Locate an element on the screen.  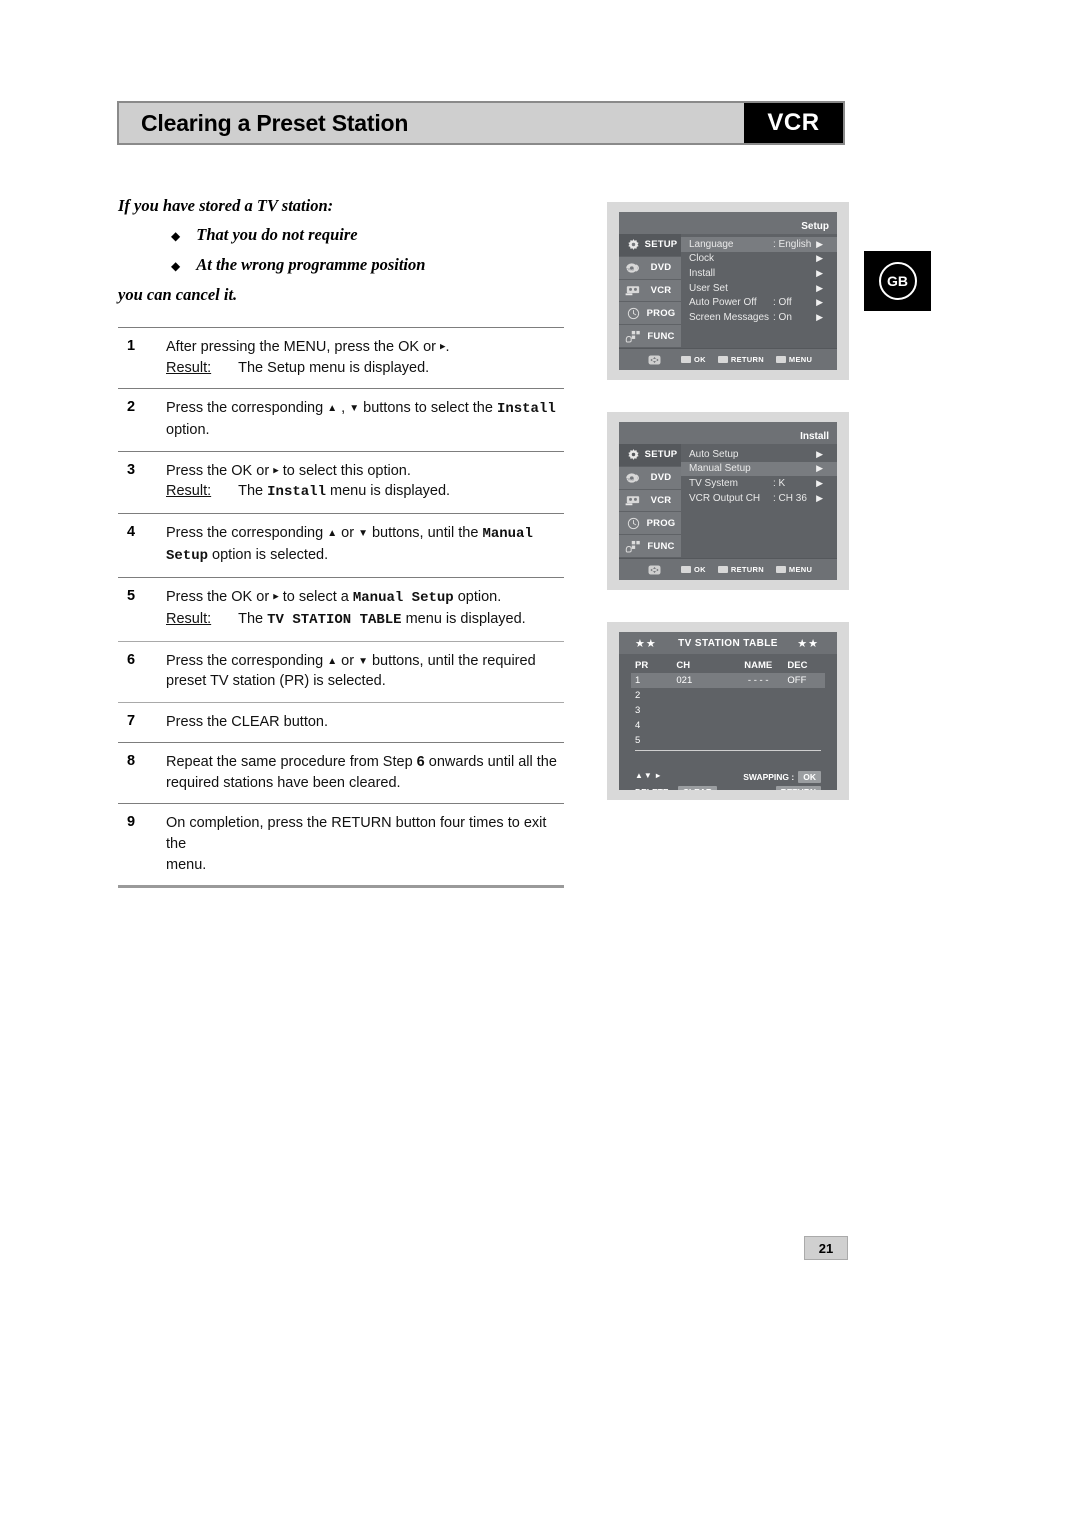
osd-menu-row: Screen Messages : On ▶ is located at coordinates (759, 317).